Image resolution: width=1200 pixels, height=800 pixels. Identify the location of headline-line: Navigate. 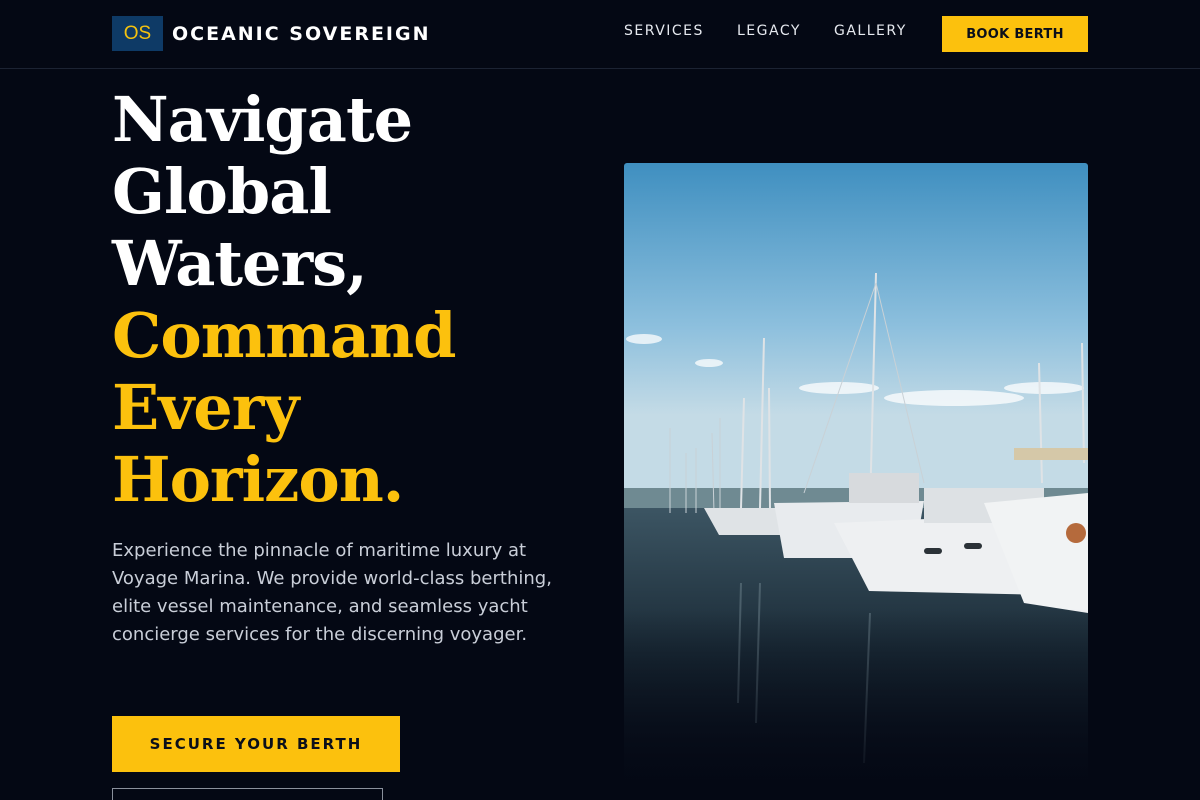
(262, 119).